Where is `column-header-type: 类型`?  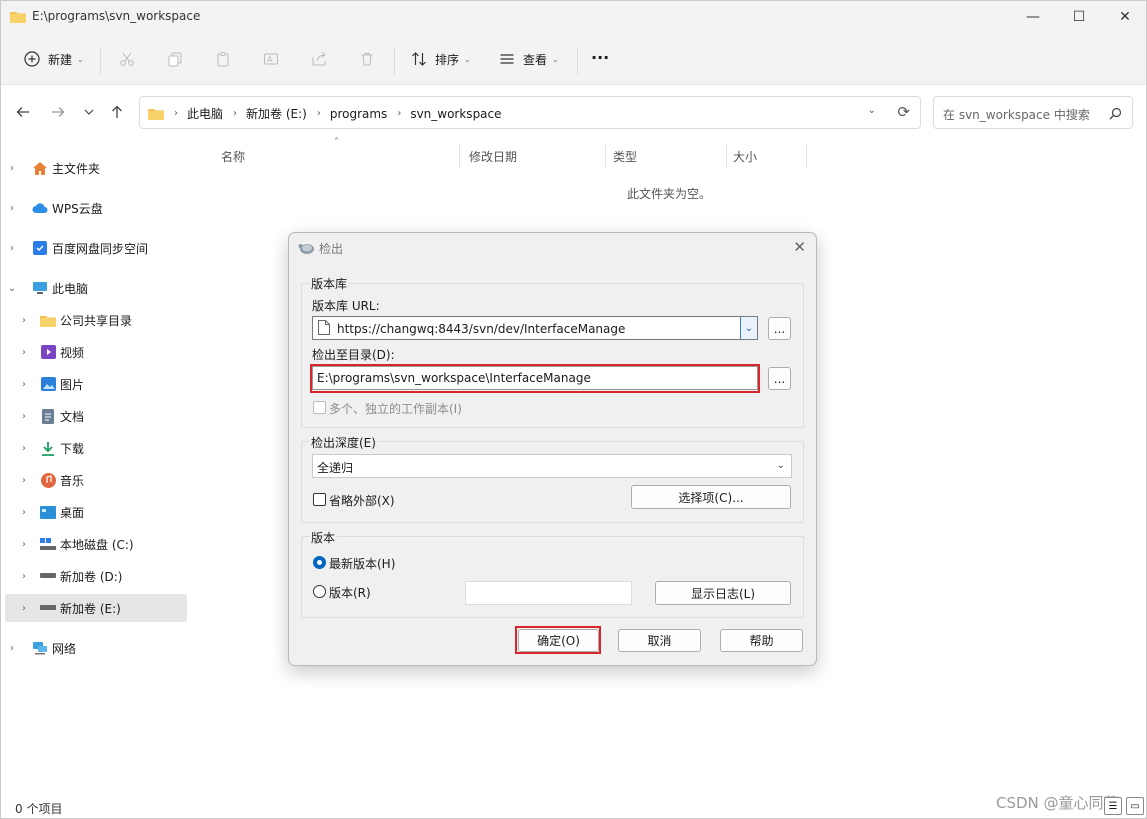
column-header-type: 类型 is located at coordinates (625, 156).